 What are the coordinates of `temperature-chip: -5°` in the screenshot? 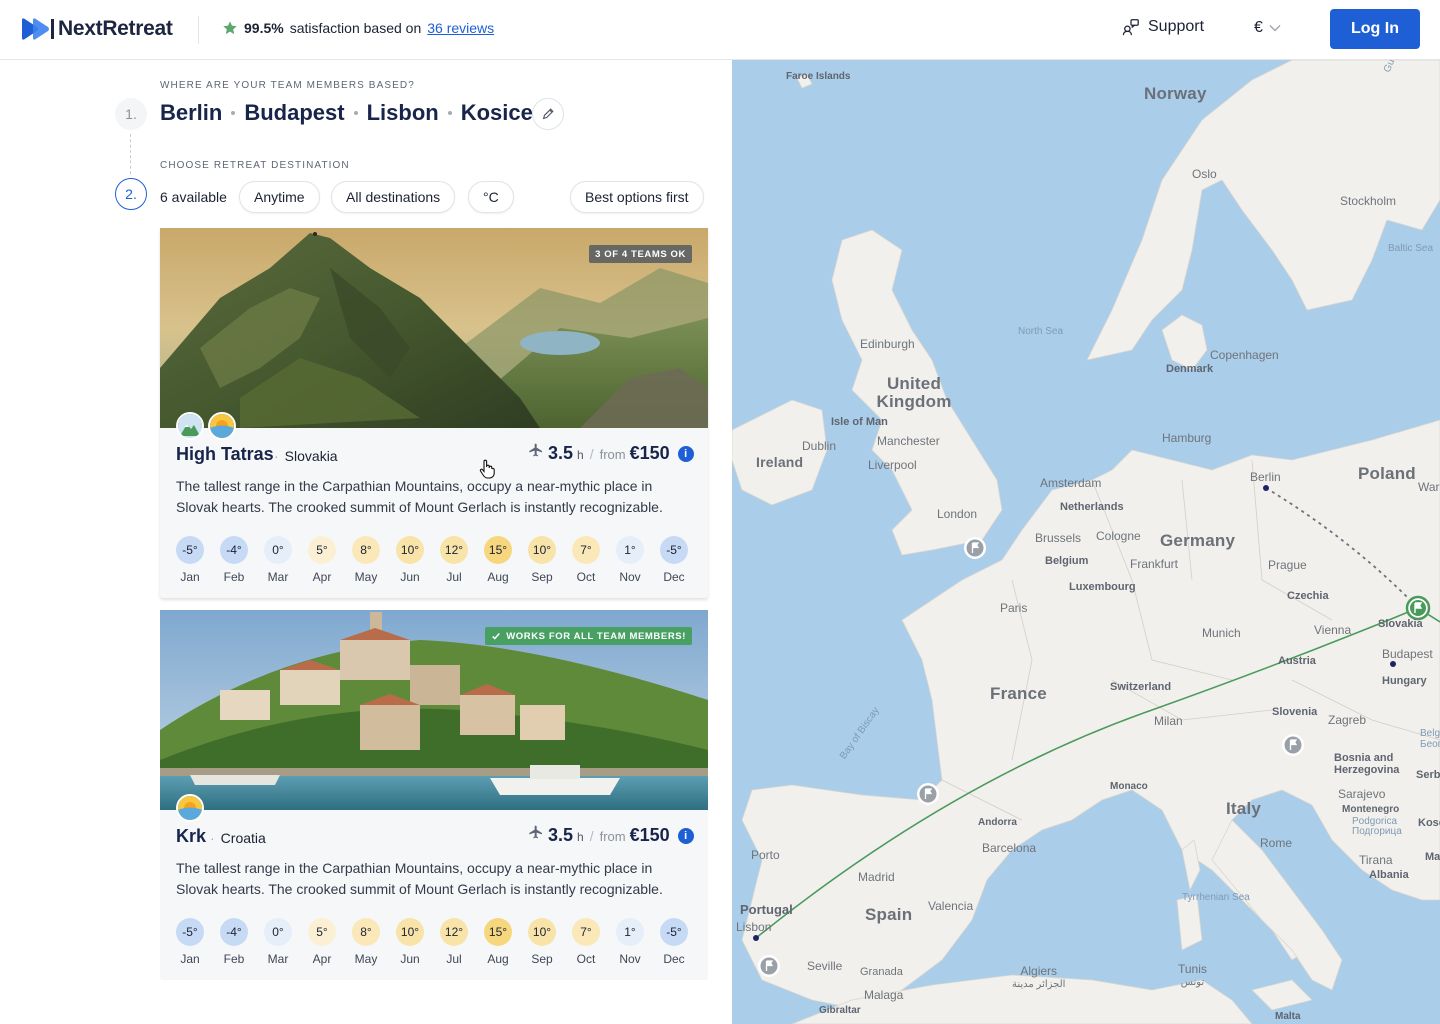 It's located at (674, 550).